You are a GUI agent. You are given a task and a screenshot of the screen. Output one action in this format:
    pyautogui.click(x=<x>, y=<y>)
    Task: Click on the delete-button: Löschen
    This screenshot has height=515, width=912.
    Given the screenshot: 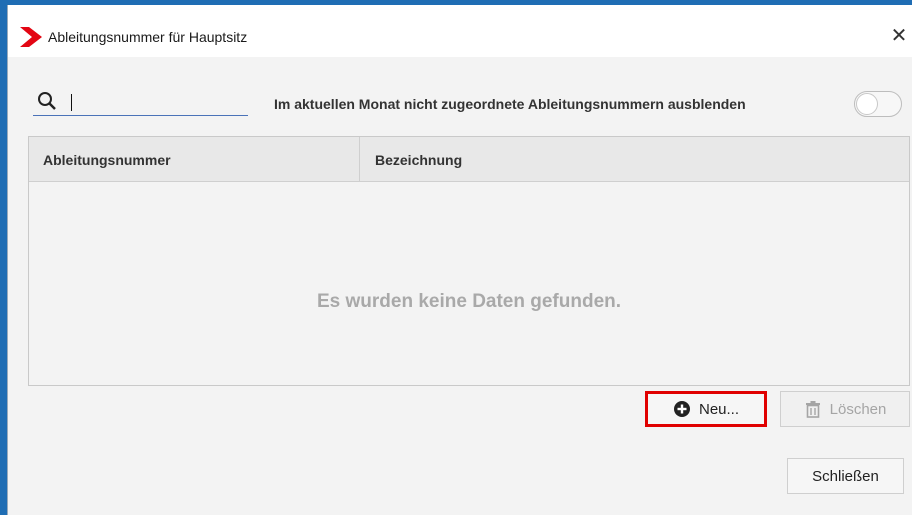 What is the action you would take?
    pyautogui.click(x=845, y=409)
    